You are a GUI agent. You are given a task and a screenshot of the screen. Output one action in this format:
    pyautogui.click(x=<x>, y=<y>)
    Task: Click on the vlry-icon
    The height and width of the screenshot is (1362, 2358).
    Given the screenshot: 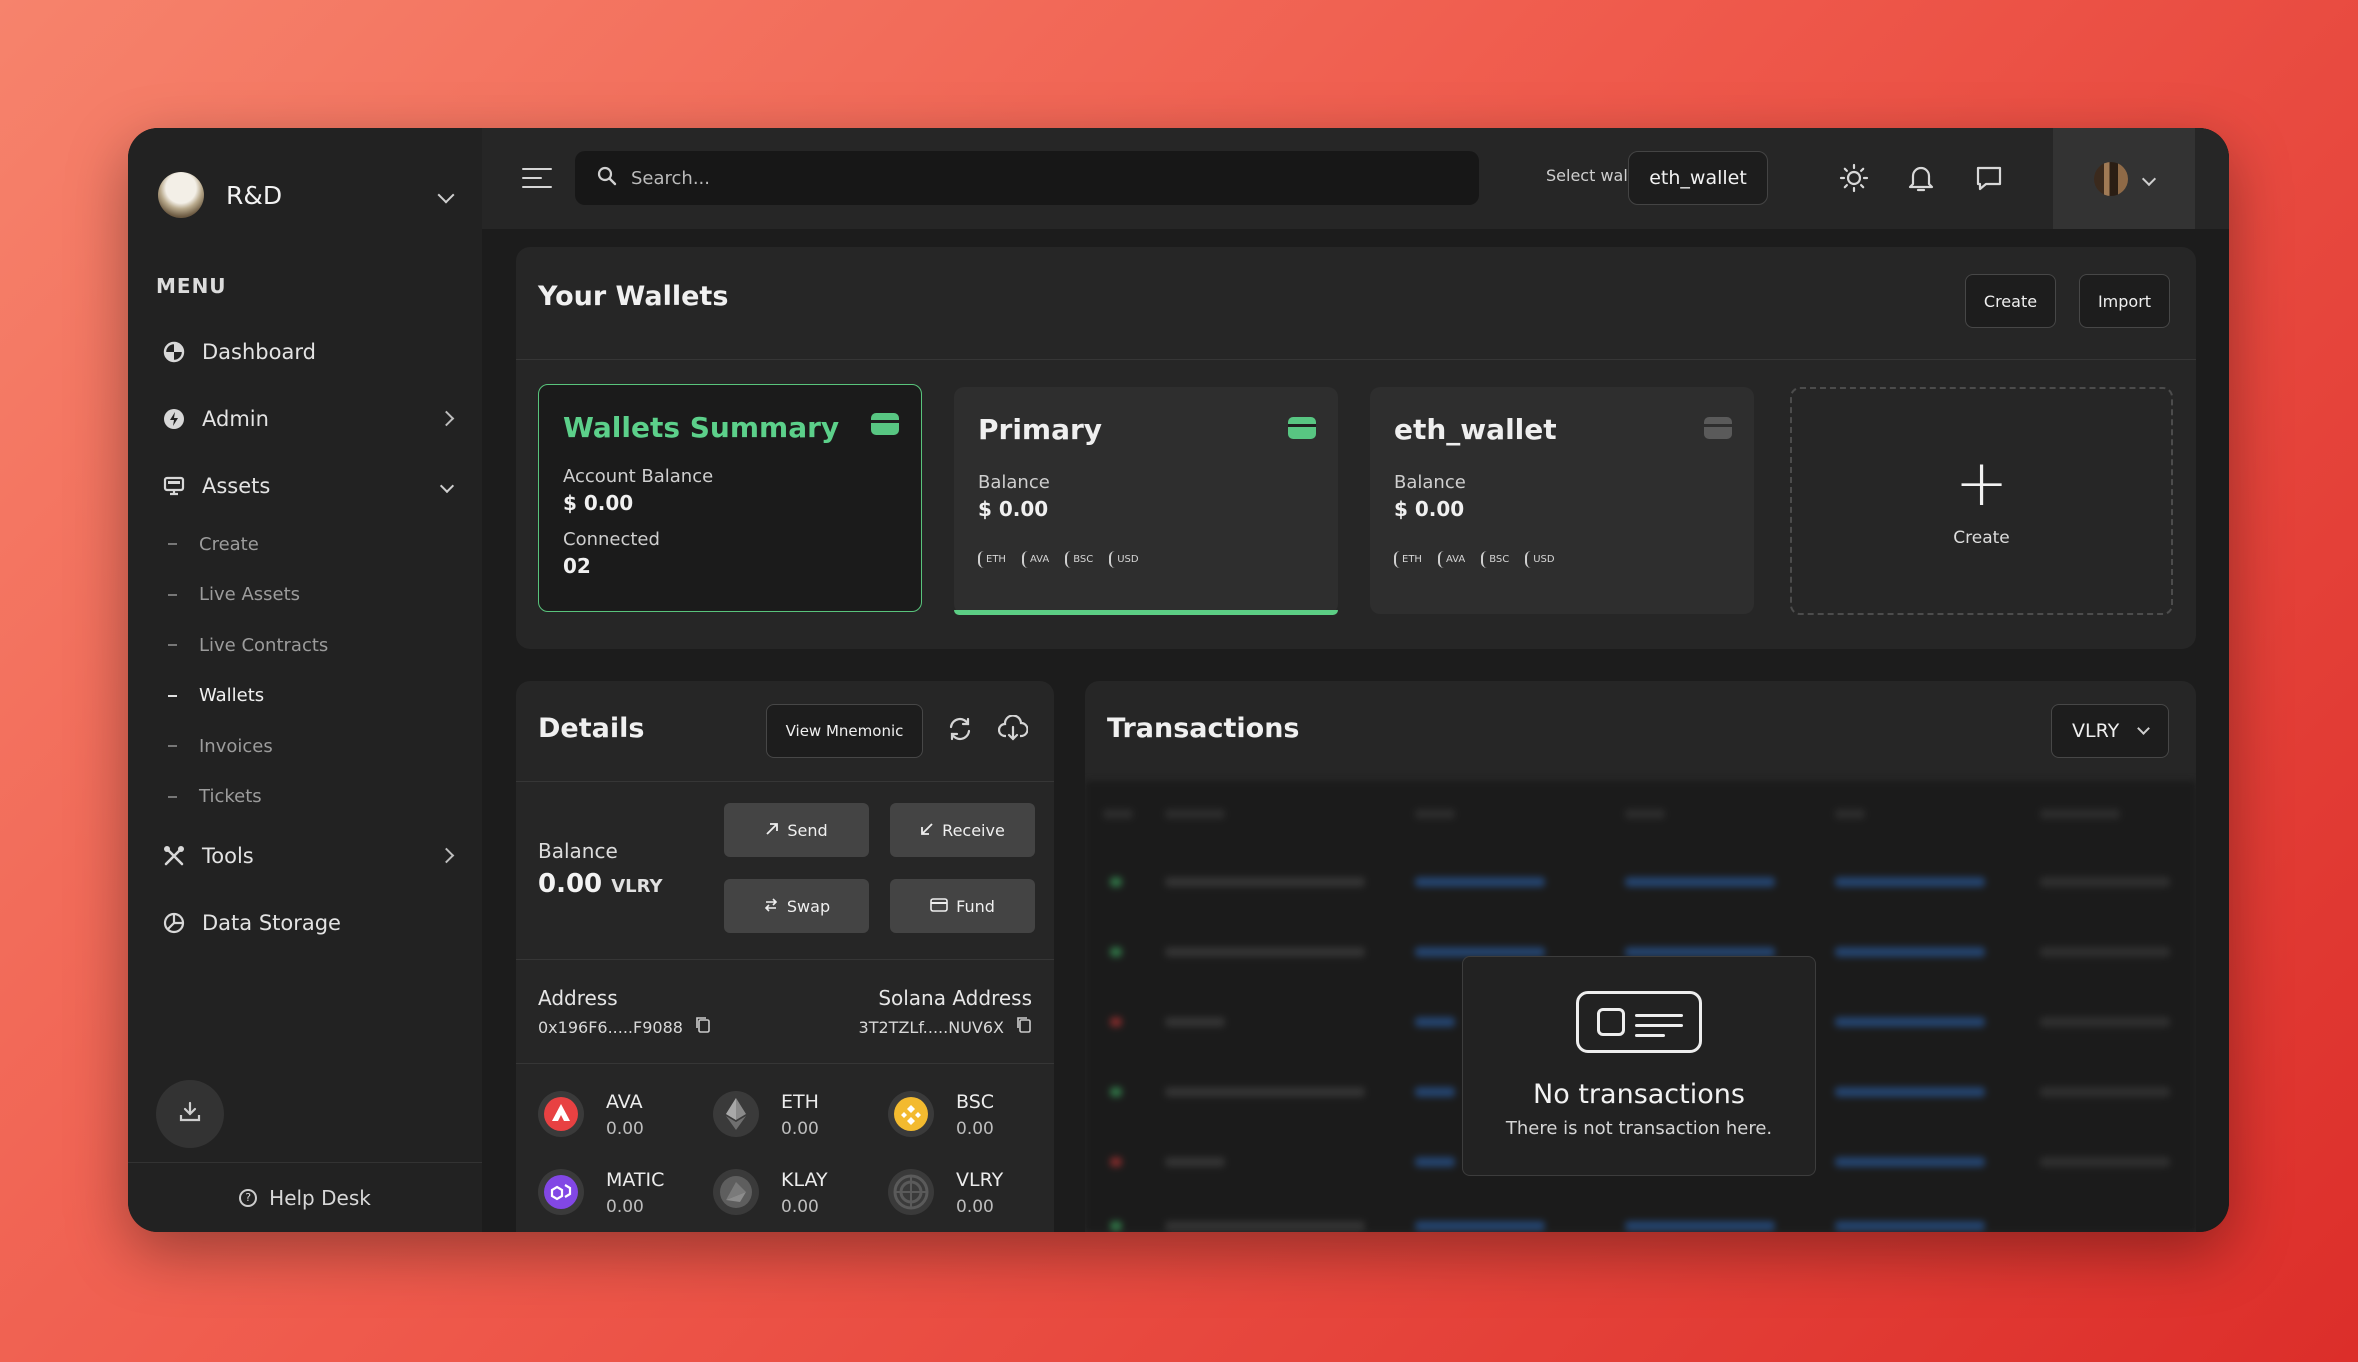 What is the action you would take?
    pyautogui.click(x=911, y=1192)
    